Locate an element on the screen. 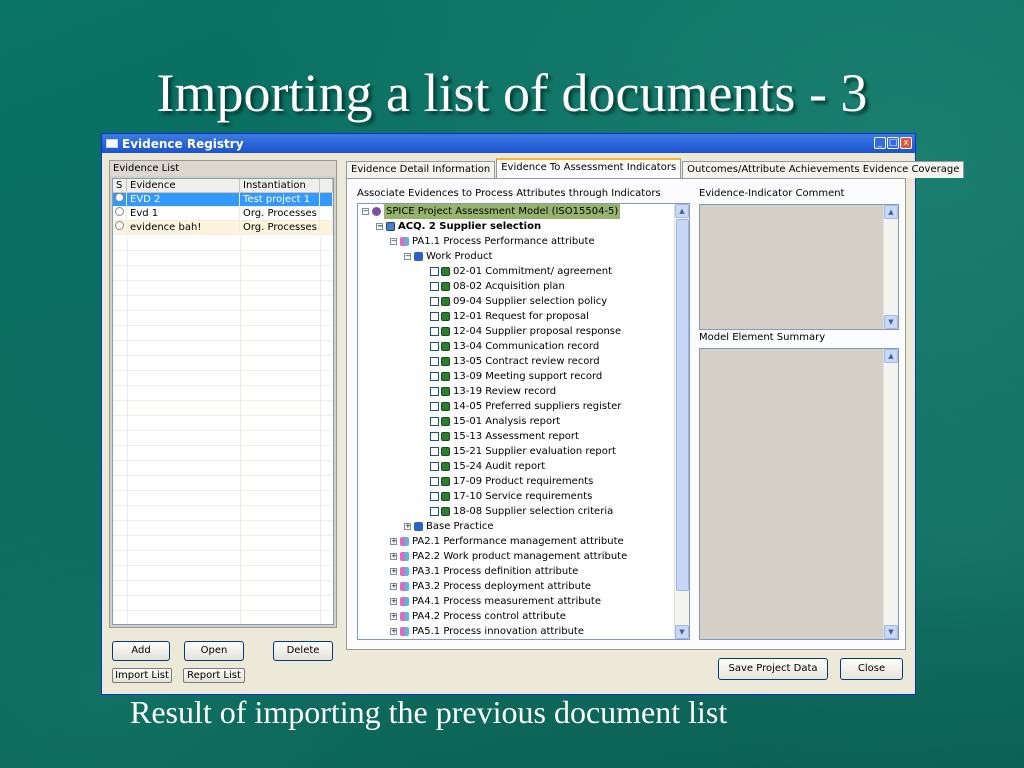  tree-node-work-product: − Work Product is located at coordinates (448, 256).